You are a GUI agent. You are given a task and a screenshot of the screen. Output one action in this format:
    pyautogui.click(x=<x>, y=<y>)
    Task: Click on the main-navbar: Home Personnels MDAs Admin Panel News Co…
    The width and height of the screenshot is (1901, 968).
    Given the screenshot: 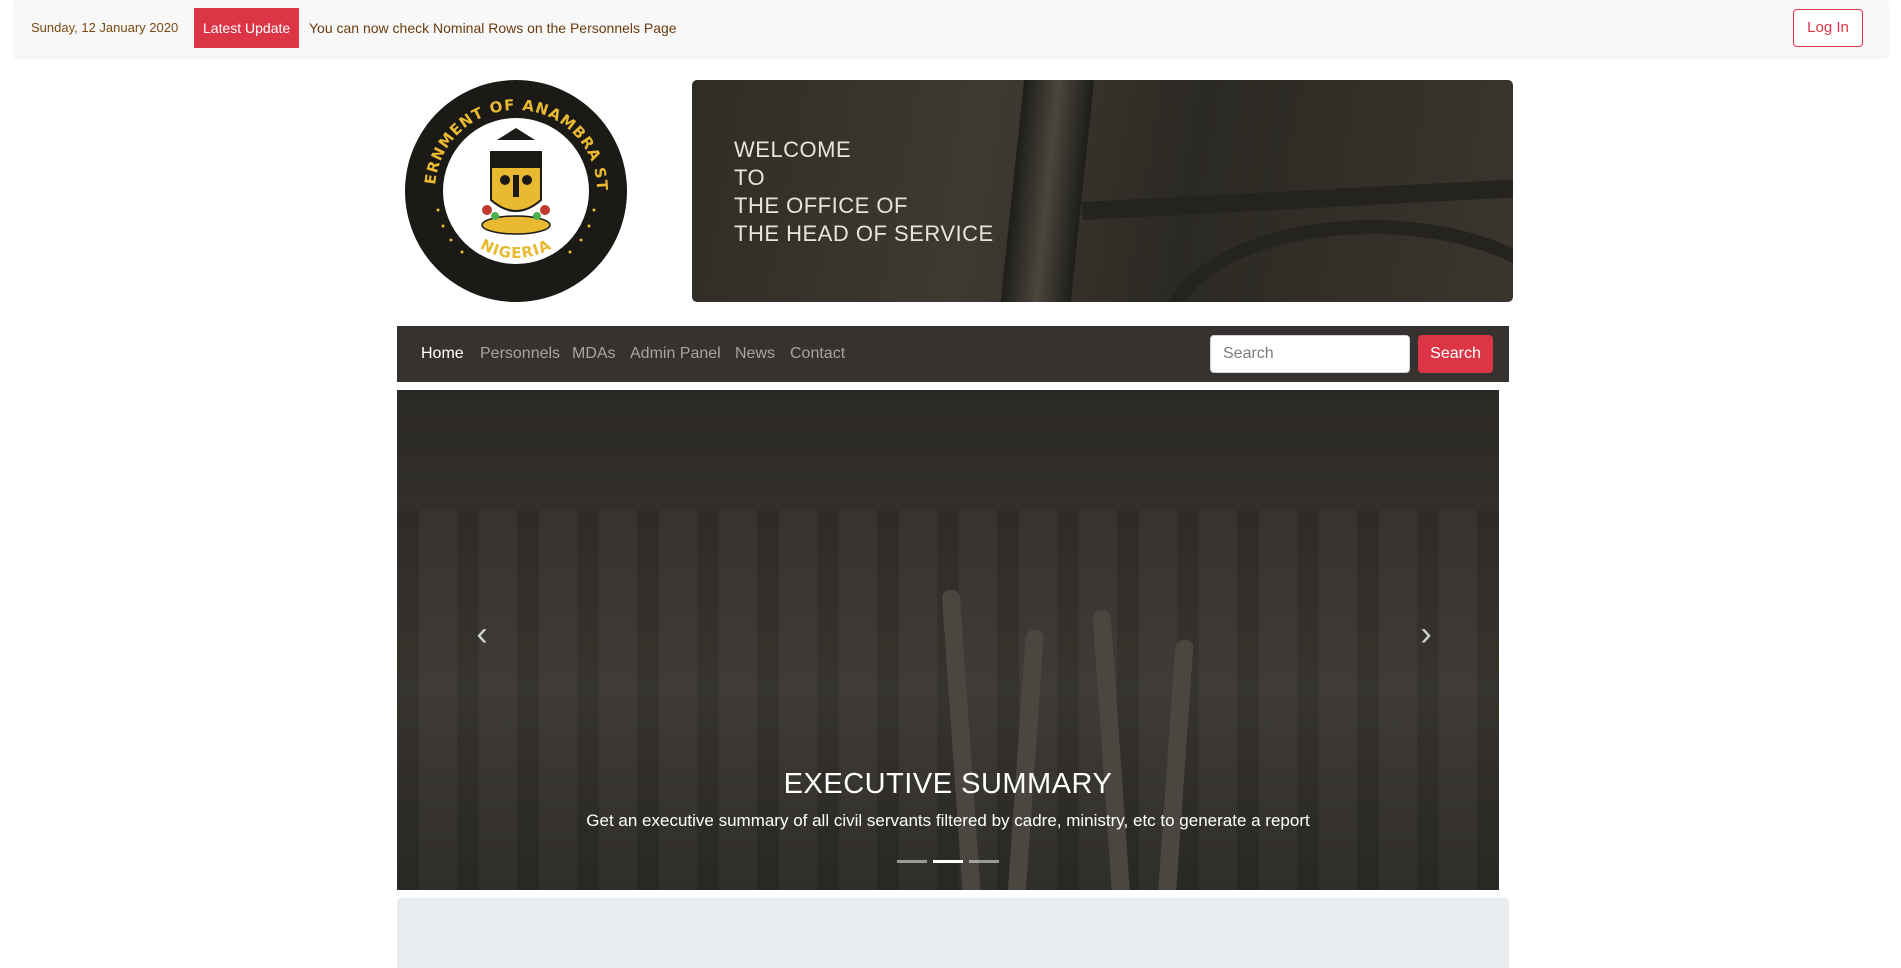 What is the action you would take?
    pyautogui.click(x=953, y=354)
    